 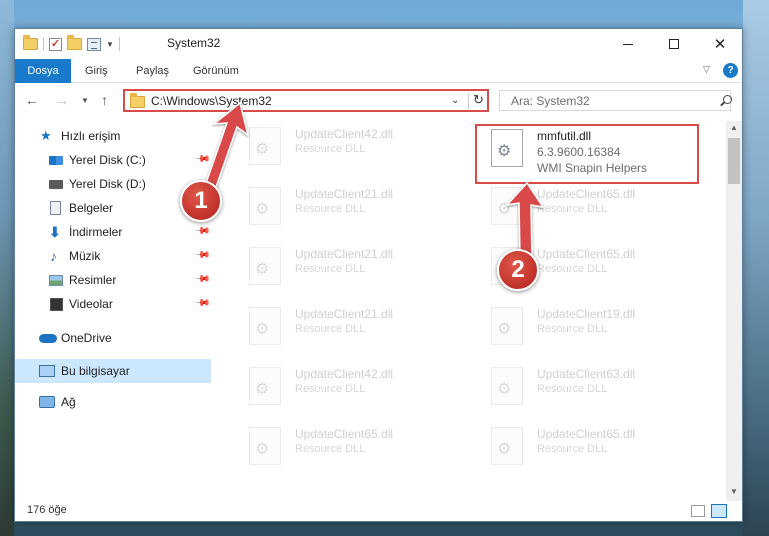 What do you see at coordinates (194, 43) in the screenshot?
I see `window-title: System32` at bounding box center [194, 43].